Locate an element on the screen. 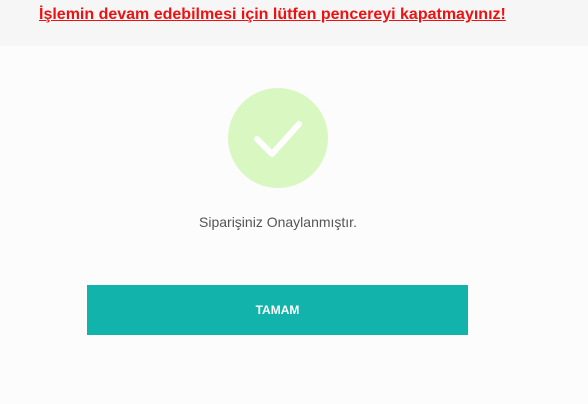 The height and width of the screenshot is (404, 588). confirmation-message: Siparişiniz Onaylanmıştır. is located at coordinates (278, 222).